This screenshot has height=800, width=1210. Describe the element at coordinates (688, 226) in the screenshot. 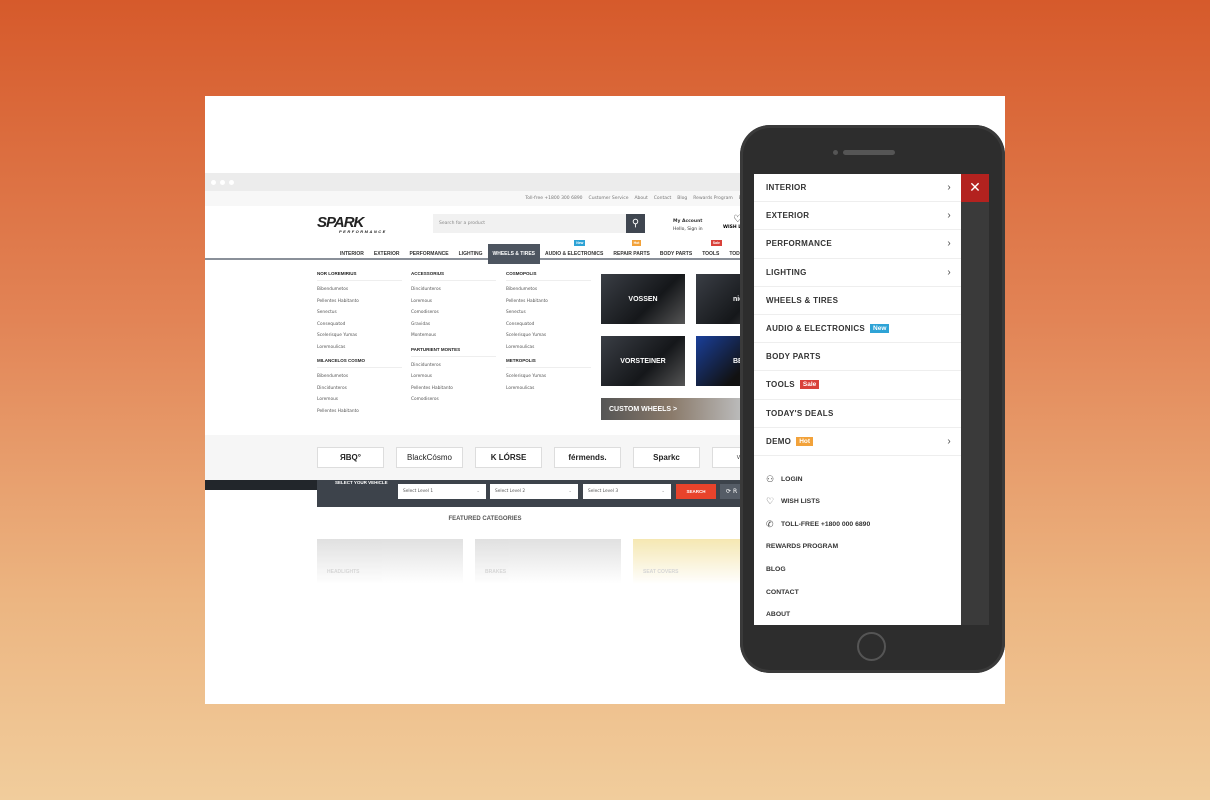

I see `account-link: My Account Hello, Sign in` at that location.